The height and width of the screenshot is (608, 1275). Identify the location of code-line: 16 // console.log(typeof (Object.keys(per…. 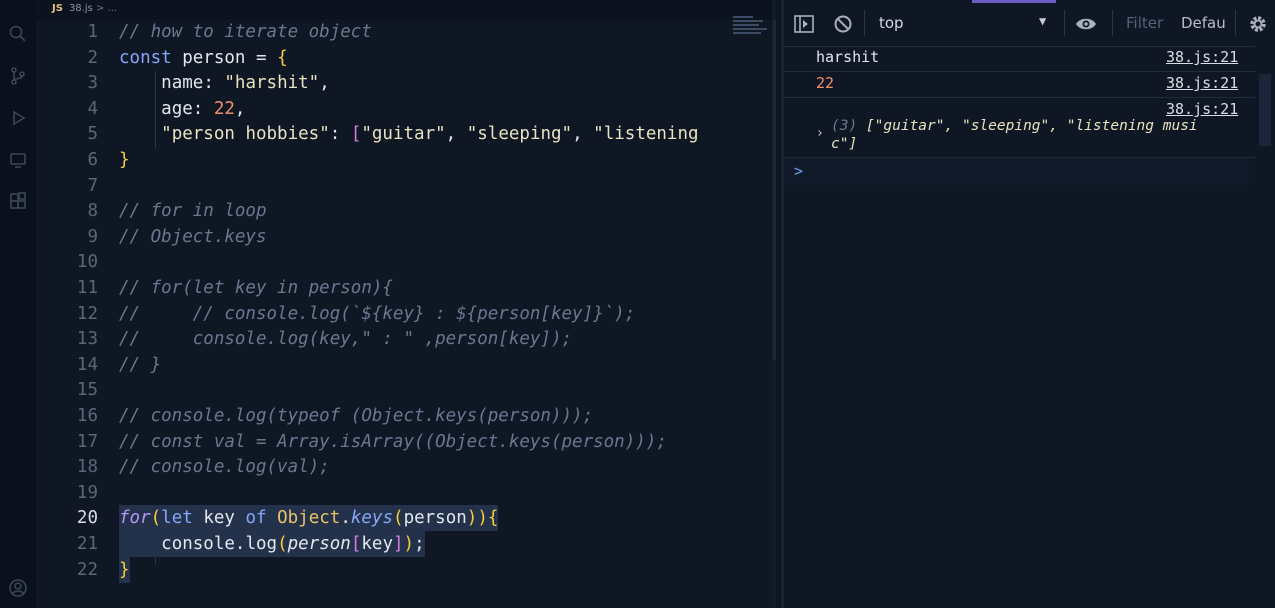
(386, 416).